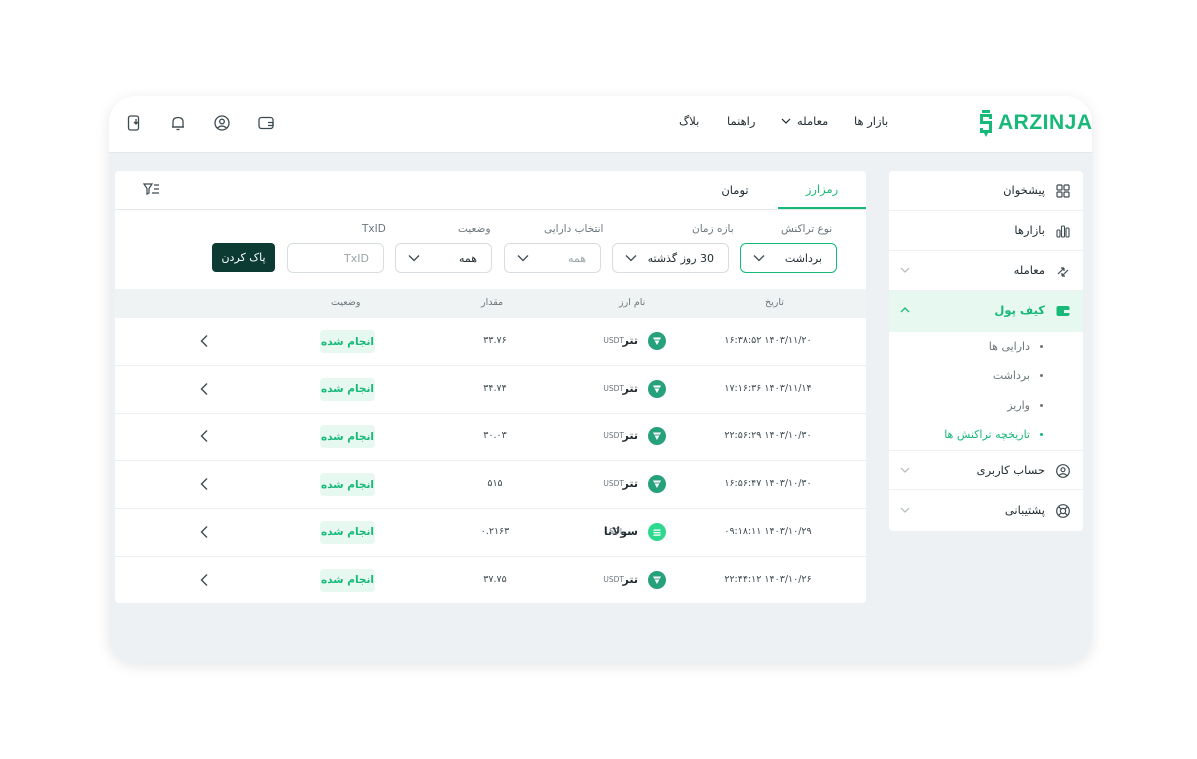  What do you see at coordinates (374, 229) in the screenshot?
I see `txid-filter-label: TxID` at bounding box center [374, 229].